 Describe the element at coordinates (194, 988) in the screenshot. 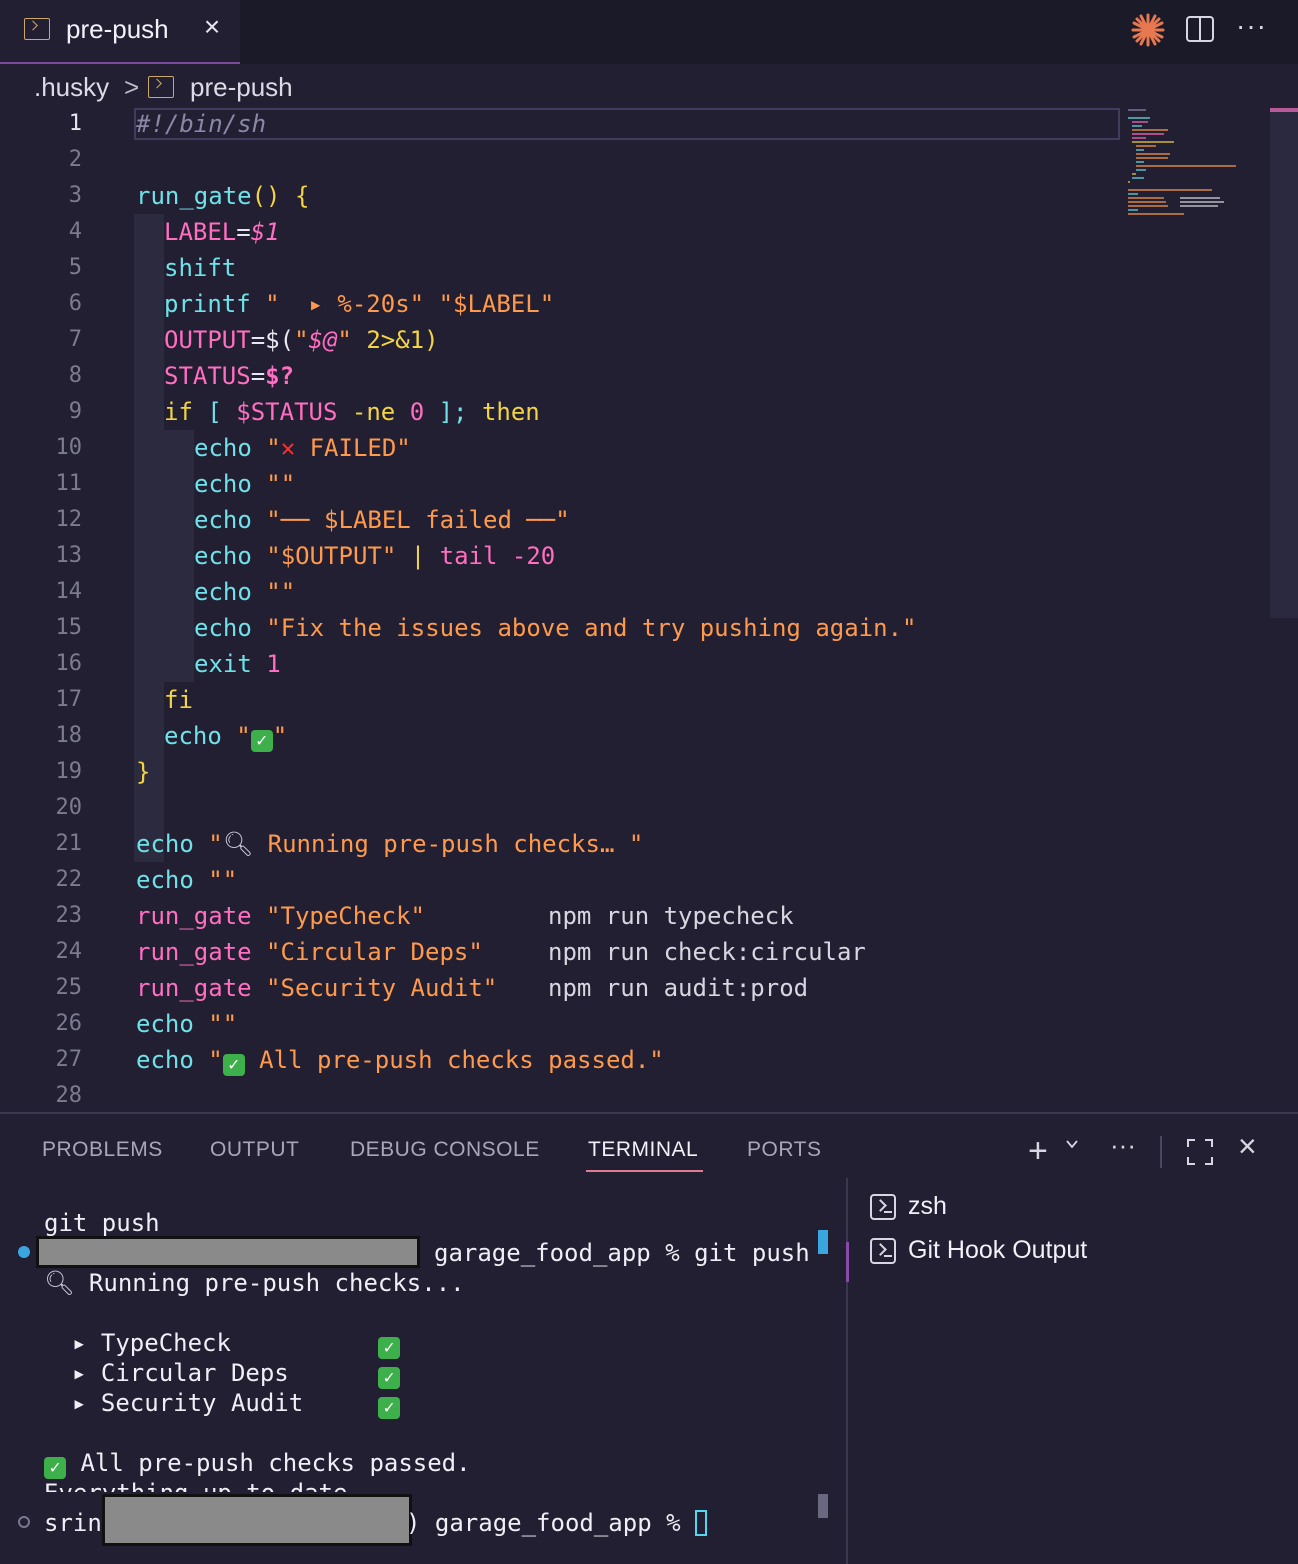

I see `function-call: run_gate` at that location.